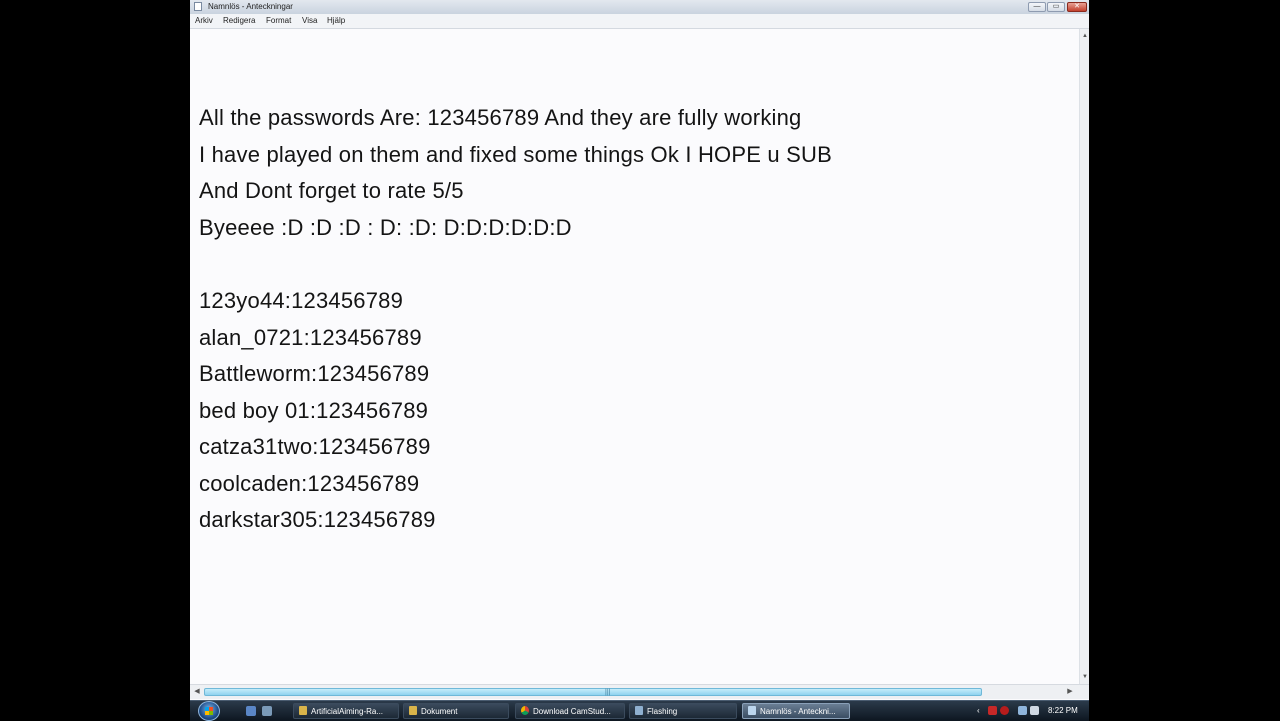 This screenshot has height=721, width=1280. I want to click on chrome-icon, so click(525, 710).